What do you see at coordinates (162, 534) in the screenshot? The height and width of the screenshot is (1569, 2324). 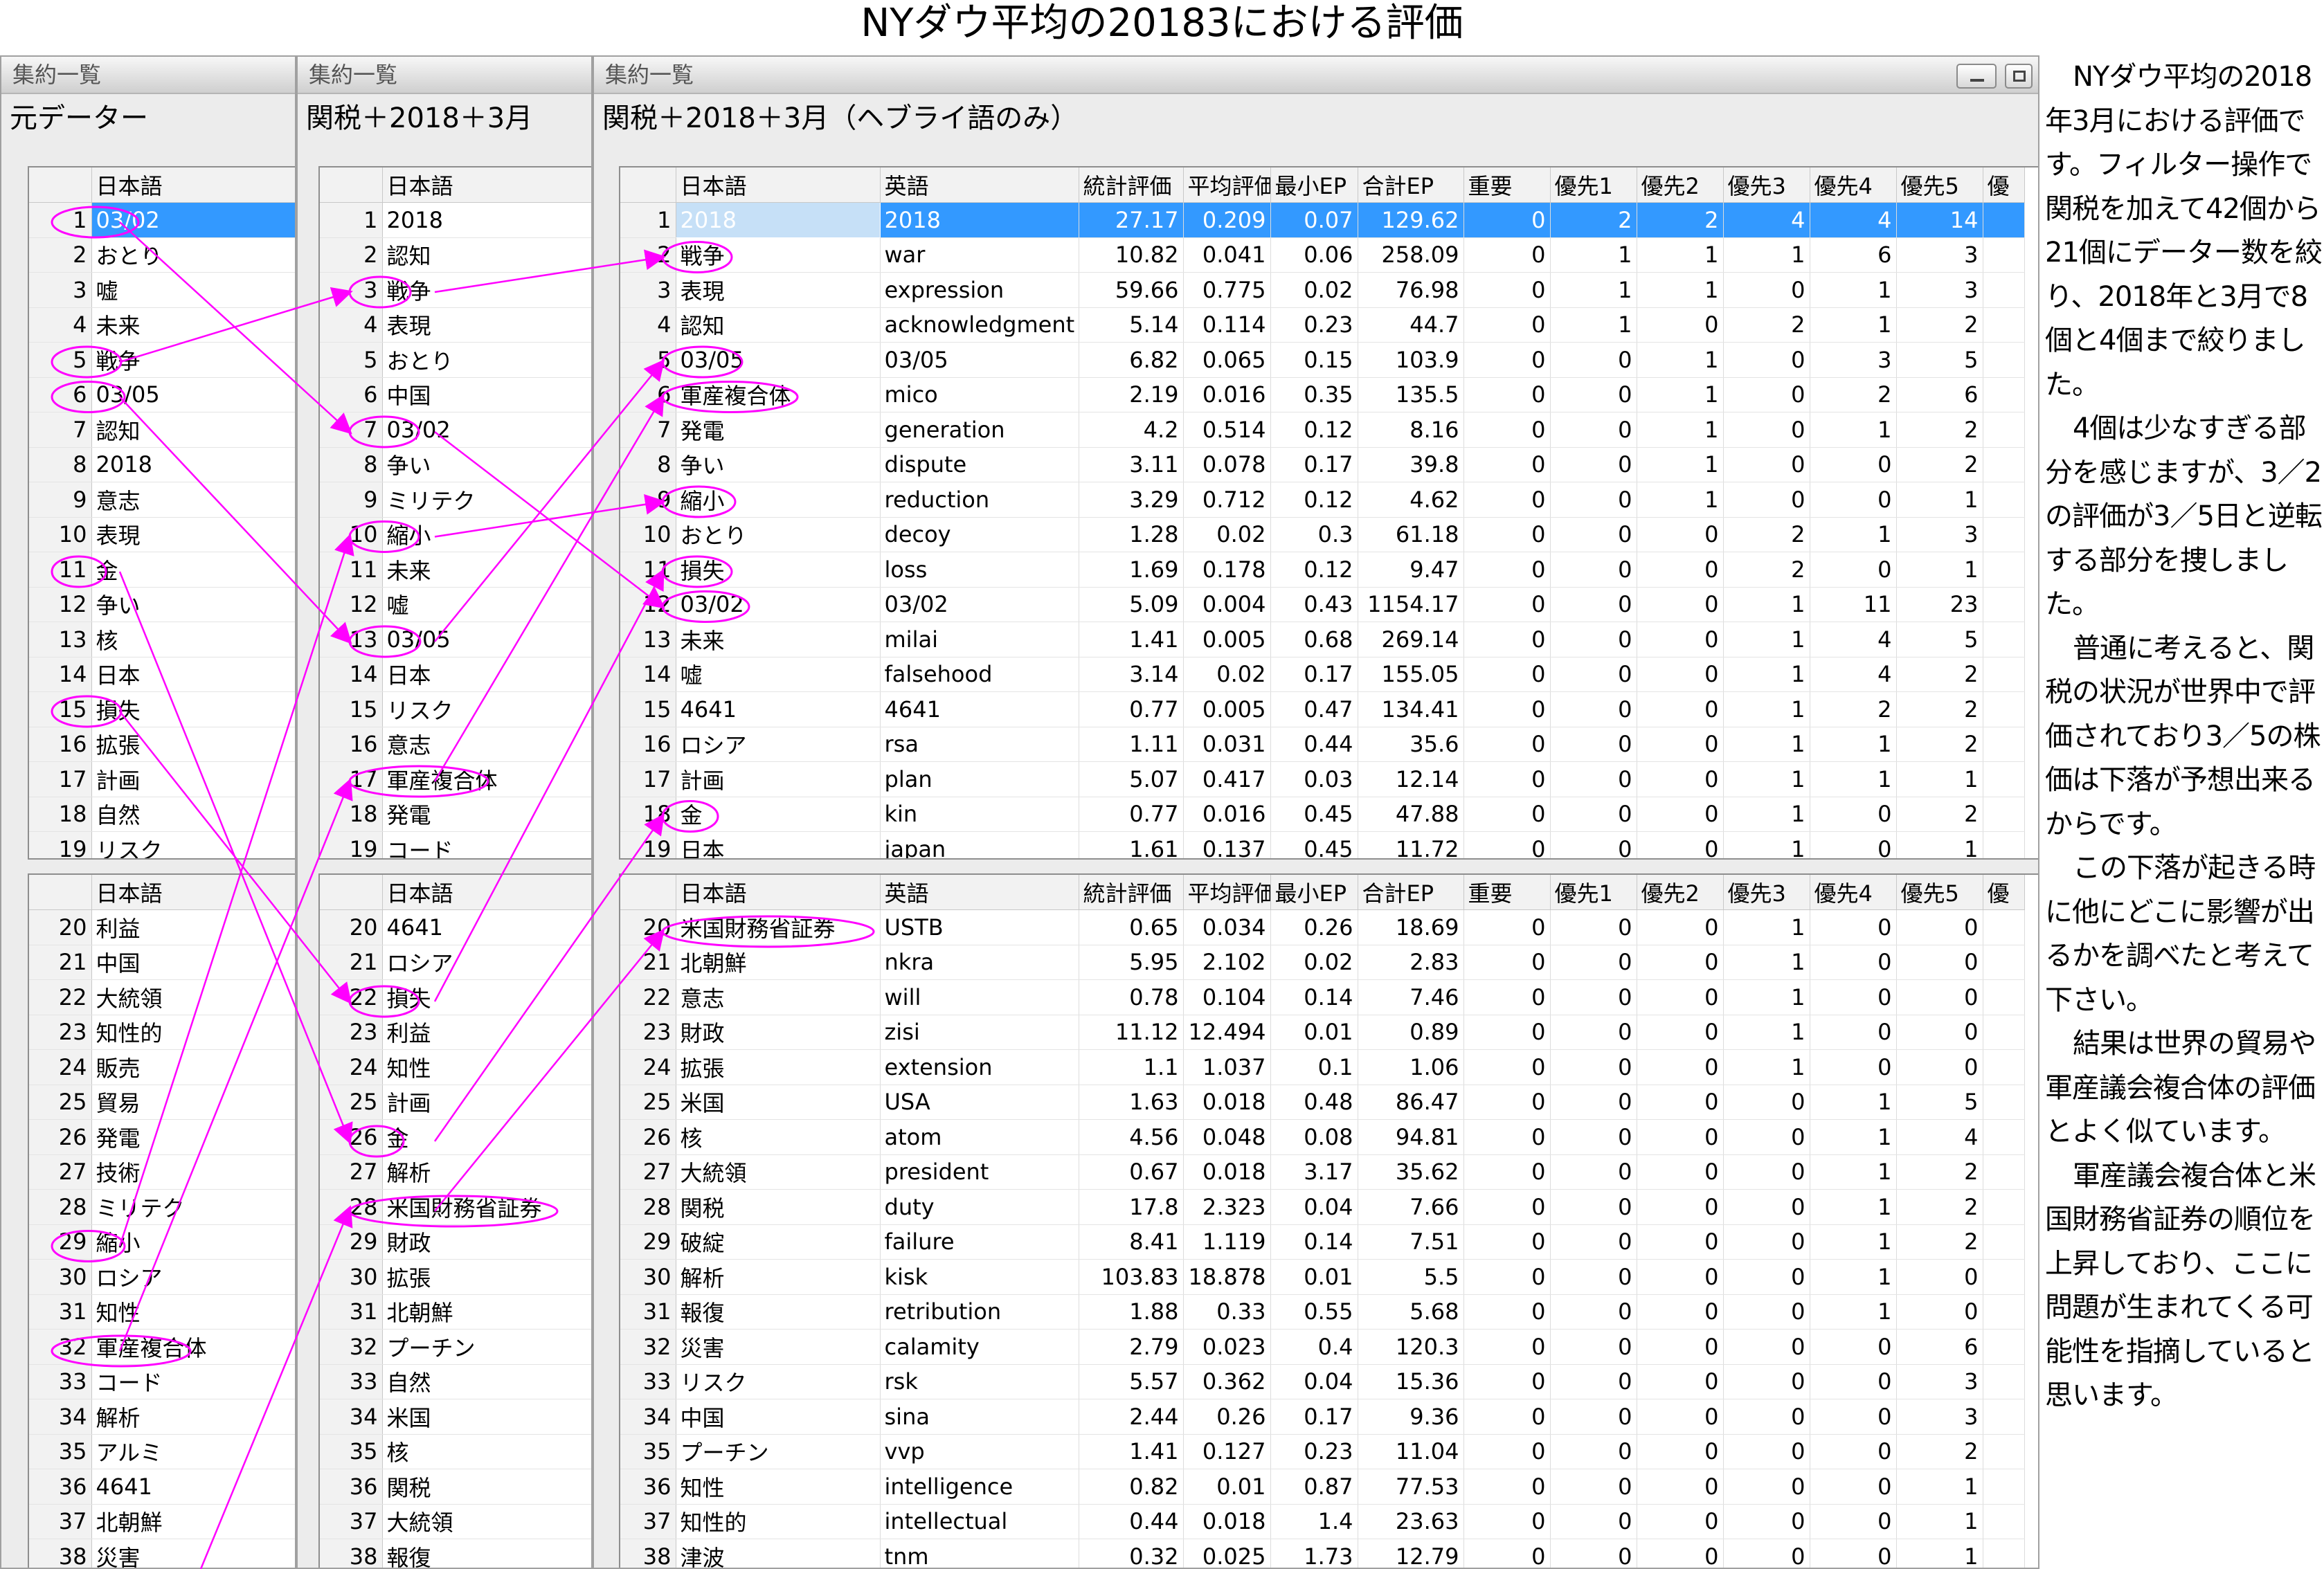 I see `table-row: 10 表現` at bounding box center [162, 534].